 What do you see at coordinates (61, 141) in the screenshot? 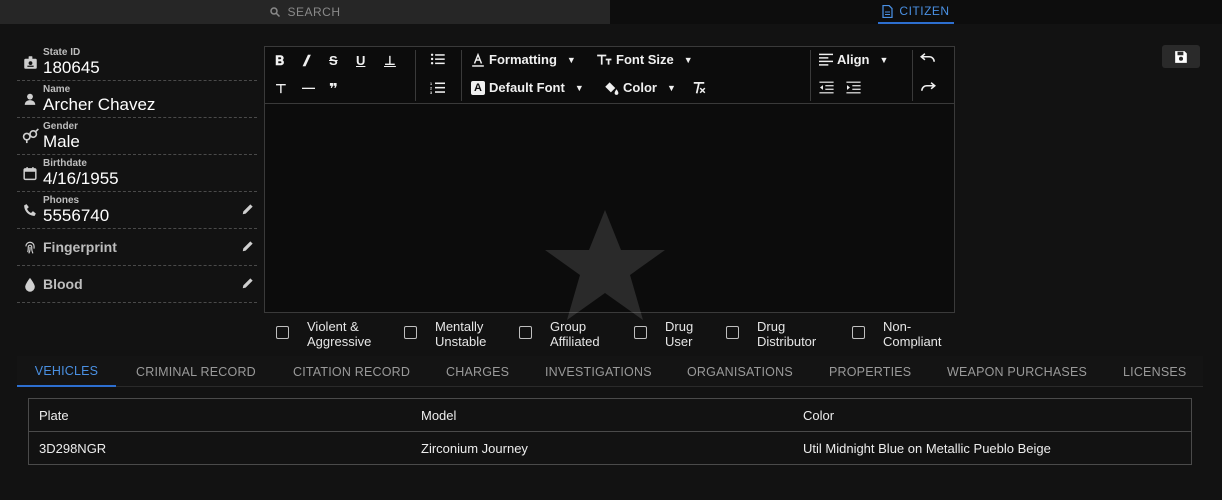
I see `gender-value: Male` at bounding box center [61, 141].